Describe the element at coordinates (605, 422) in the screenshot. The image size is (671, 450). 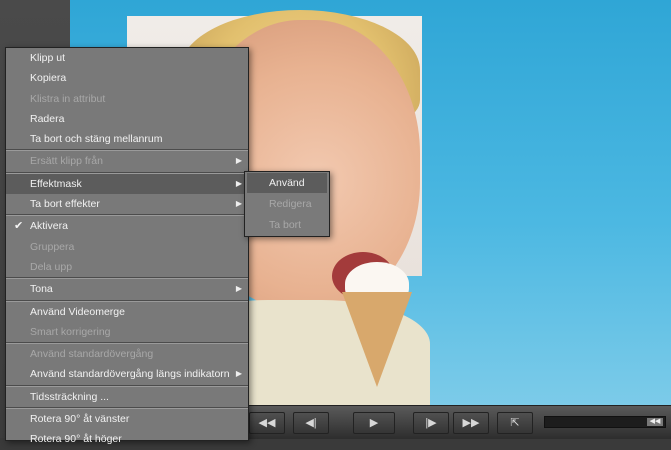
I see `scrub-slider: ◀◀` at that location.